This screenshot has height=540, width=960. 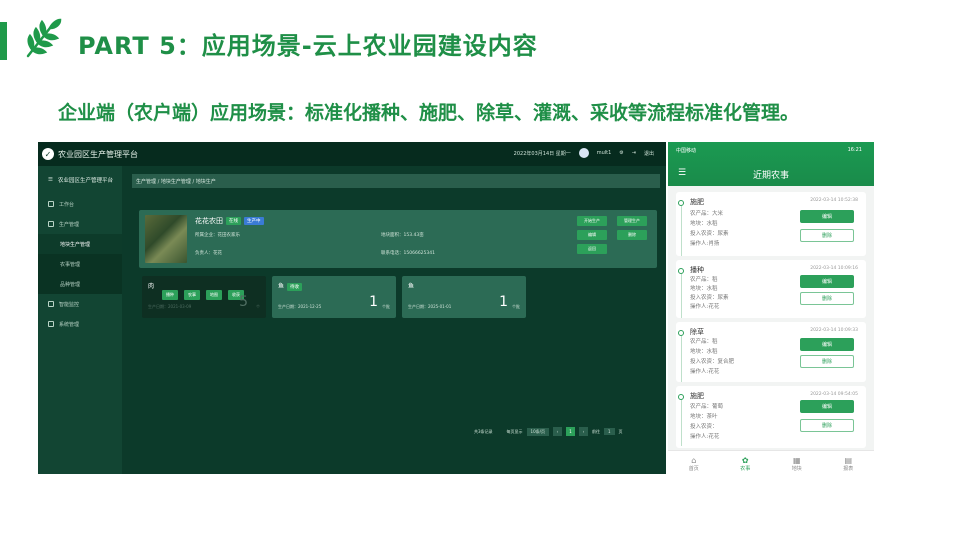 I want to click on farm-manager: 负责人：花花, so click(x=208, y=253).